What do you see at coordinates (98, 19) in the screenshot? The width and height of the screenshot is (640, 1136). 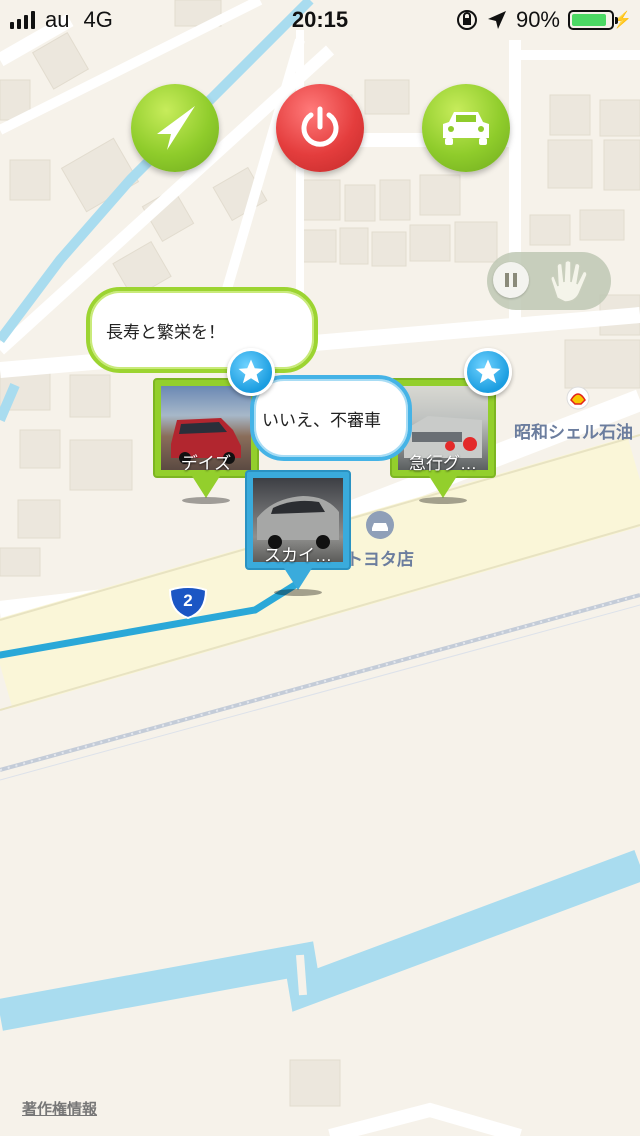 I see `network-label: 4G` at bounding box center [98, 19].